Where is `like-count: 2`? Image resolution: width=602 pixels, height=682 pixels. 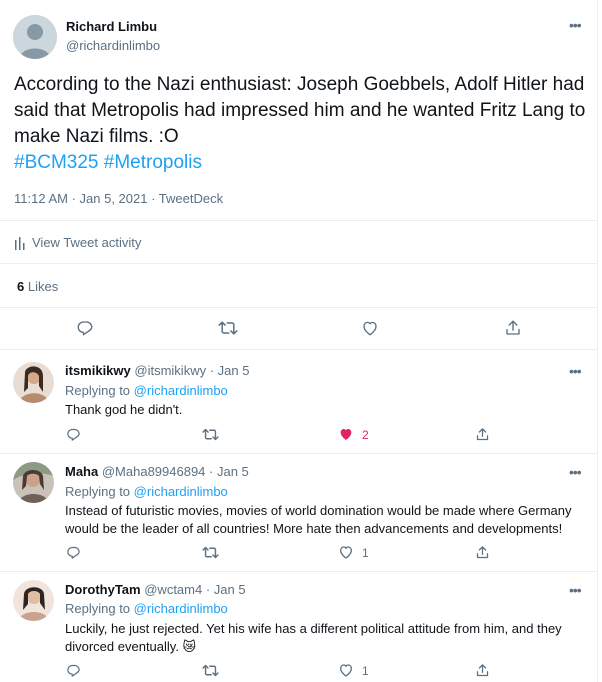 like-count: 2 is located at coordinates (365, 435).